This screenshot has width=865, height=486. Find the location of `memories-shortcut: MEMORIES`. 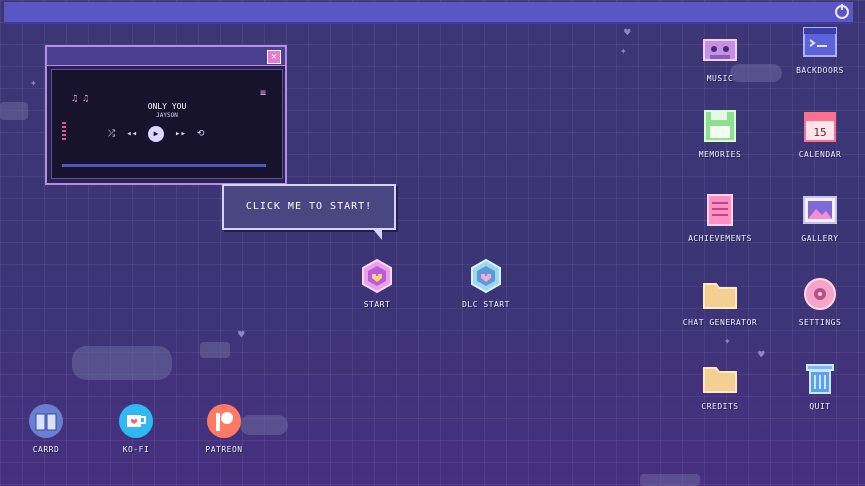

memories-shortcut: MEMORIES is located at coordinates (720, 133).